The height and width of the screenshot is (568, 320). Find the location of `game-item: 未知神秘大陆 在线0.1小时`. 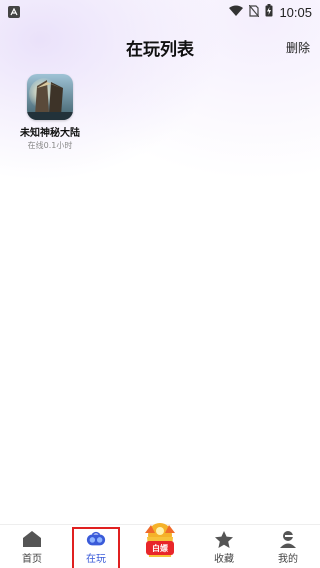

game-item: 未知神秘大陆 在线0.1小时 is located at coordinates (50, 112).